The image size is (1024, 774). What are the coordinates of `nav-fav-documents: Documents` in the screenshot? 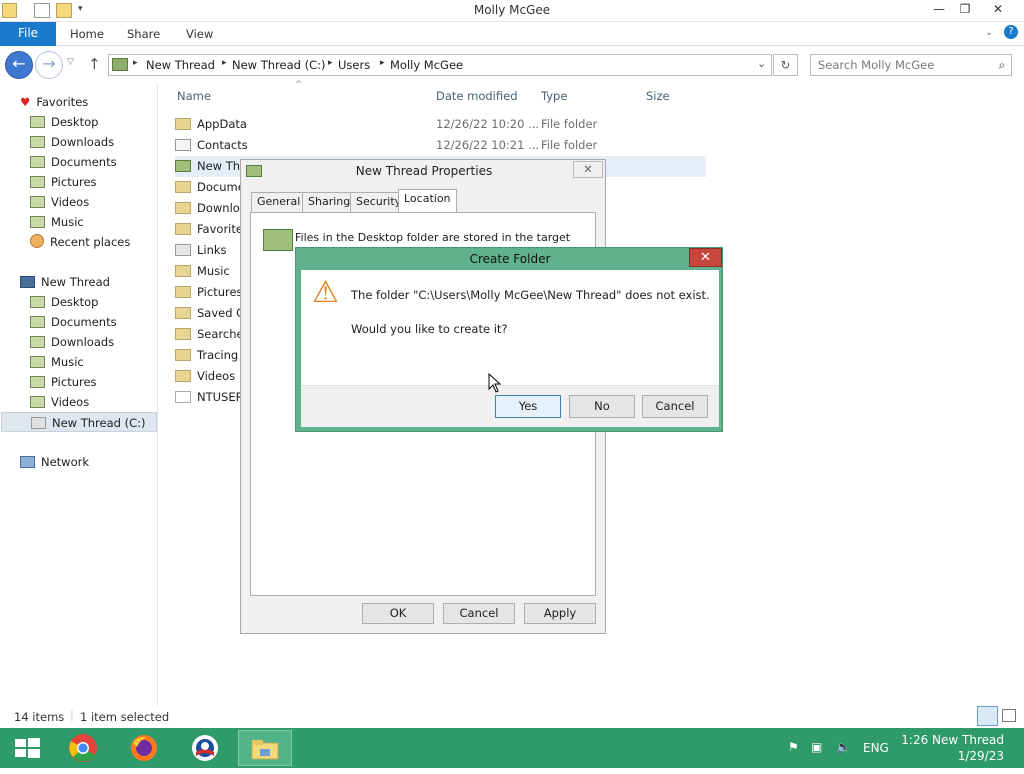 It's located at (73, 162).